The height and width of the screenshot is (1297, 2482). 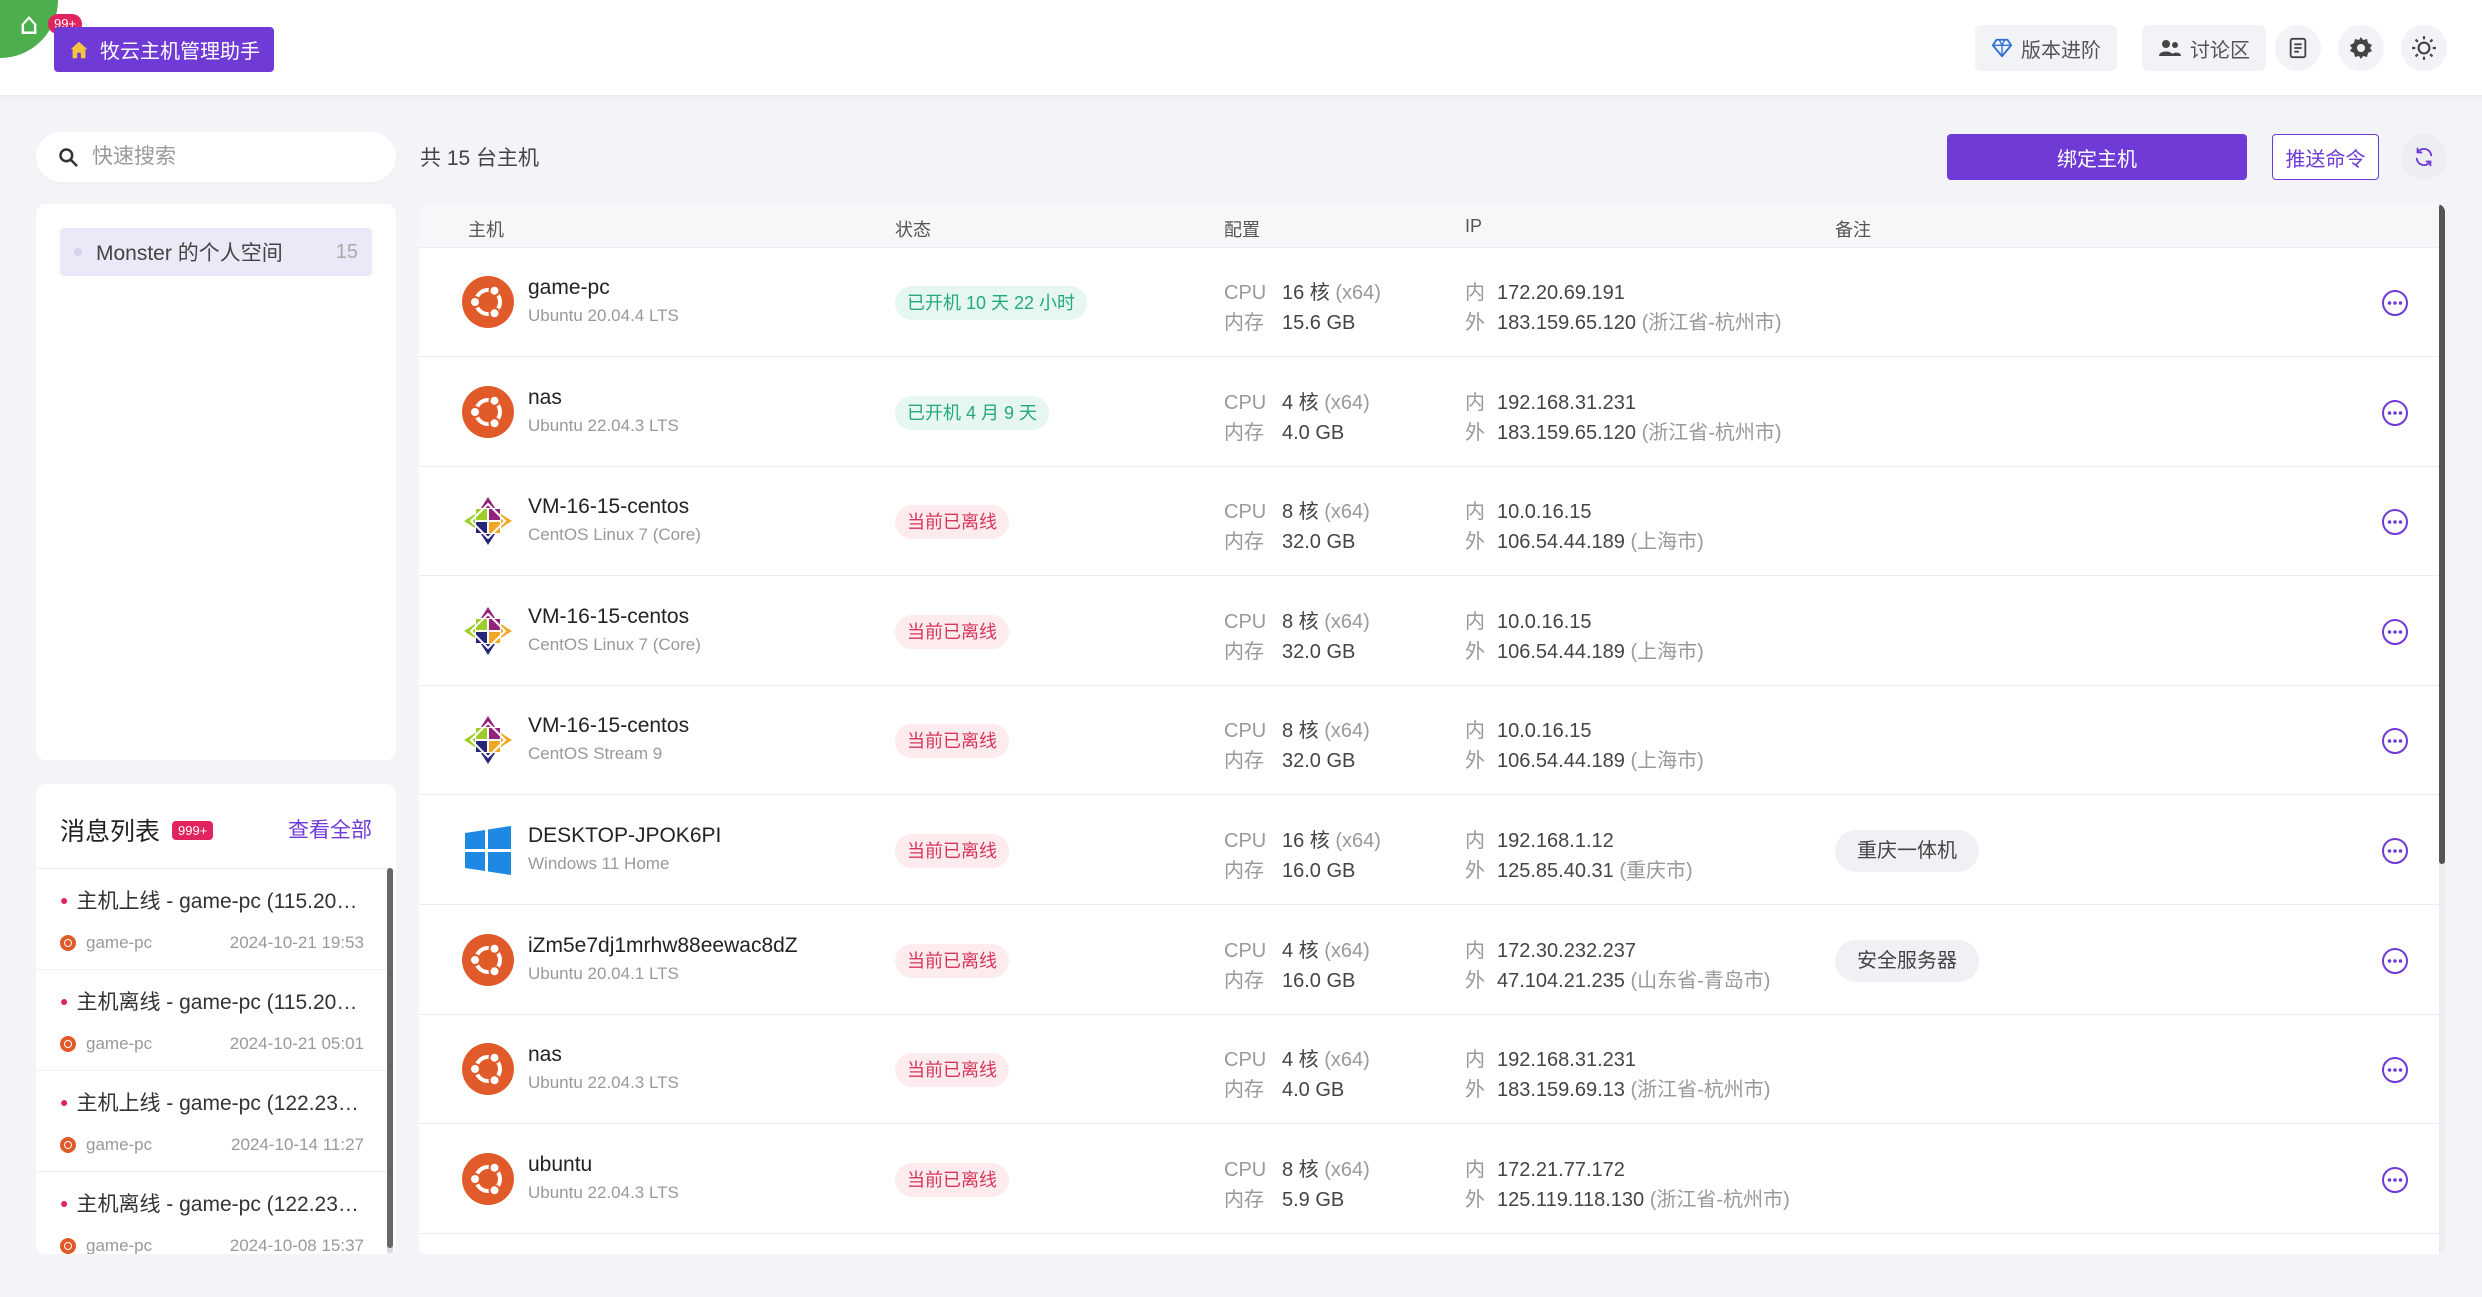 I want to click on mem-label: 内存, so click(x=1244, y=1090).